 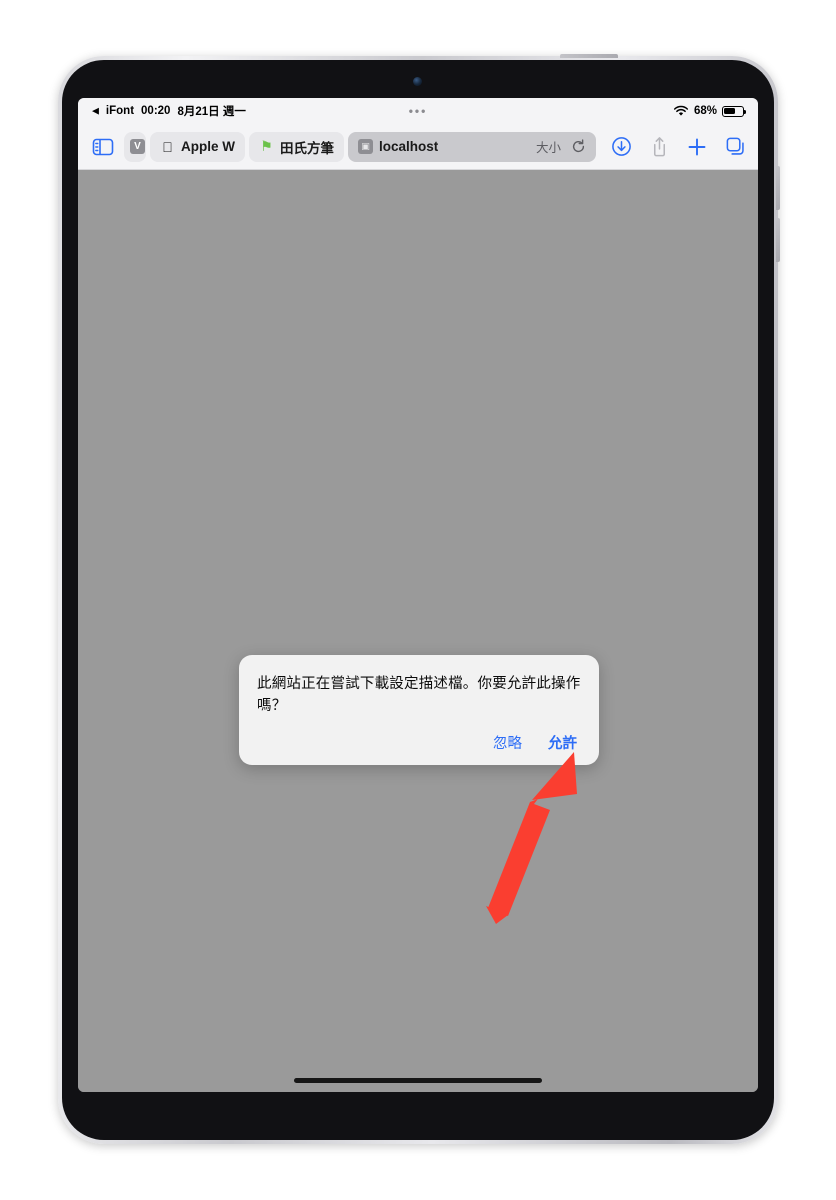 What do you see at coordinates (103, 147) in the screenshot?
I see `sidebar-icon` at bounding box center [103, 147].